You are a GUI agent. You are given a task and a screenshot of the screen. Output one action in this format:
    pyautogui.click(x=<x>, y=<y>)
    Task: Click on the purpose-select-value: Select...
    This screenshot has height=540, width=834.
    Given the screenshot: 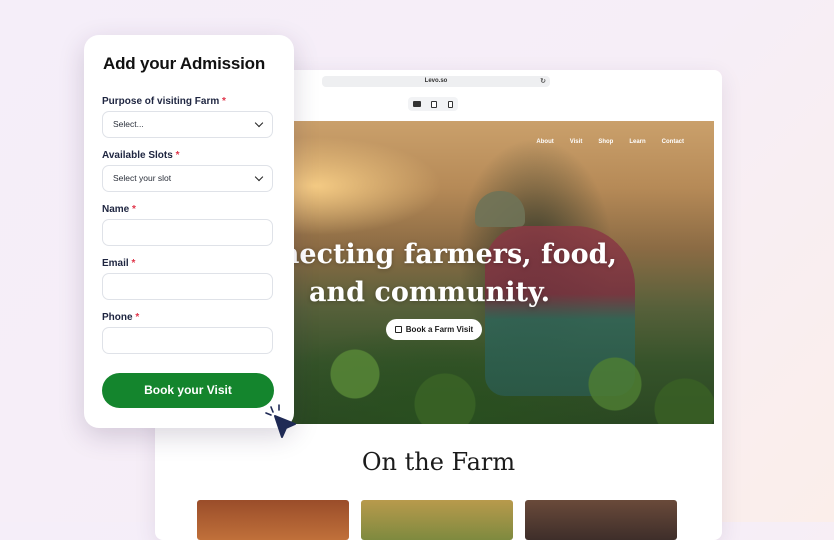 What is the action you would take?
    pyautogui.click(x=128, y=124)
    